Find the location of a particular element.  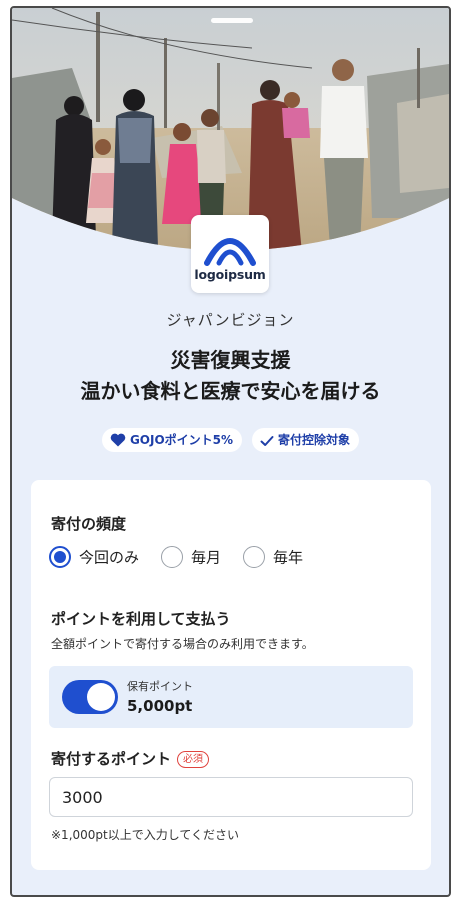

logo-mark-icon is located at coordinates (230, 252).